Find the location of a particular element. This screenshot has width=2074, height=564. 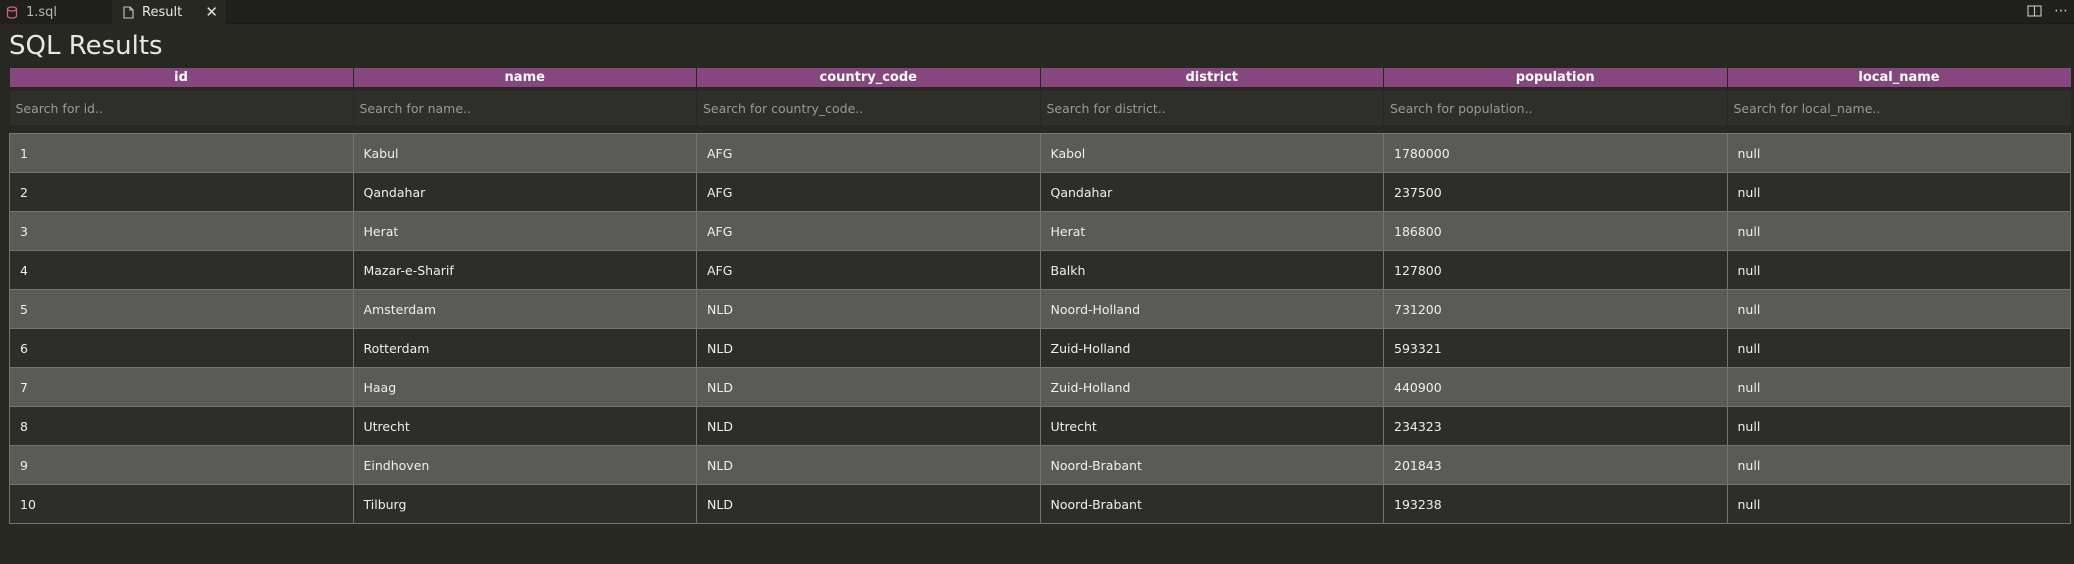

cell-population: 201843 is located at coordinates (1555, 465).